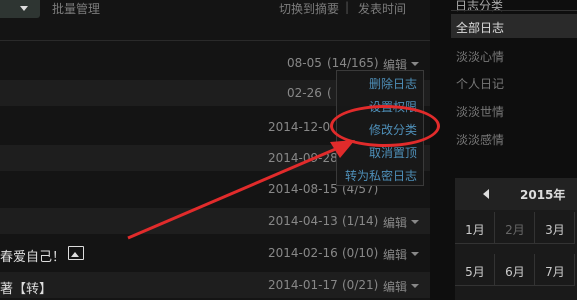  What do you see at coordinates (385, 126) in the screenshot?
I see `annotation-highlight-circle` at bounding box center [385, 126].